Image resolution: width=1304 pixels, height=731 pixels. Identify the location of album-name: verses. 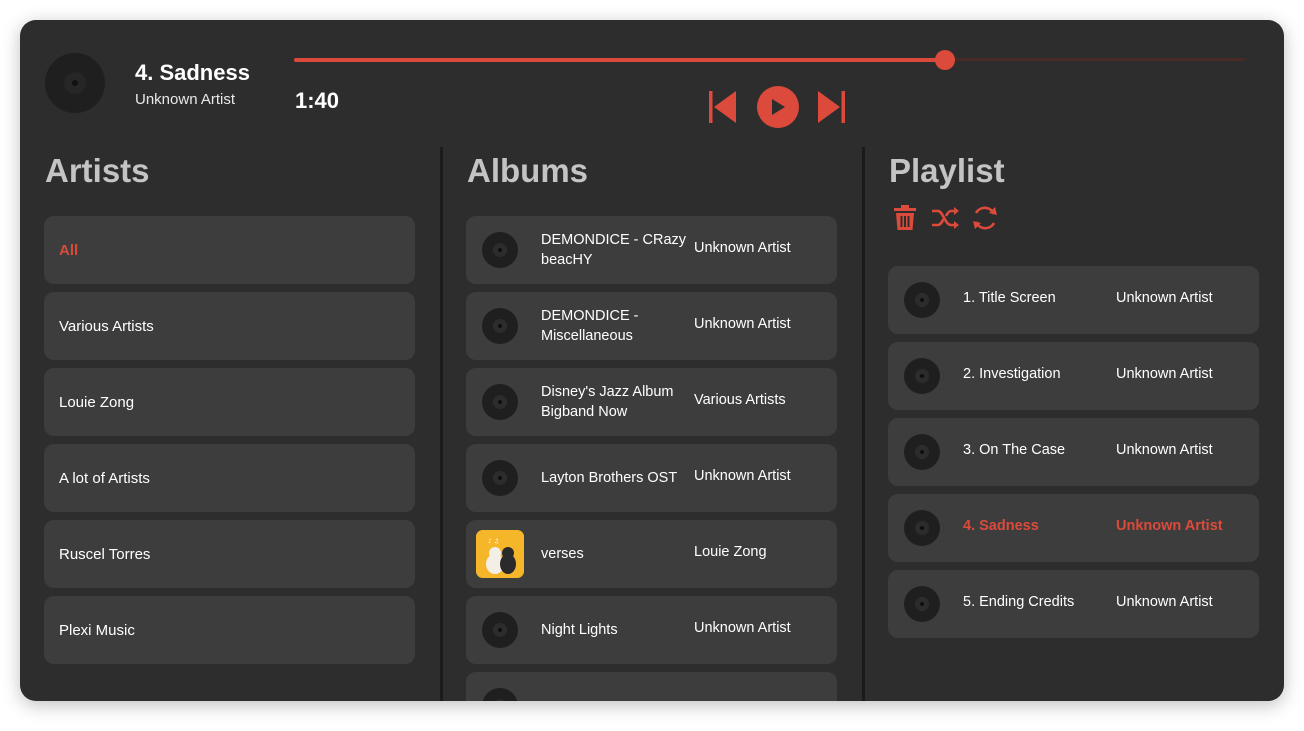
(562, 554).